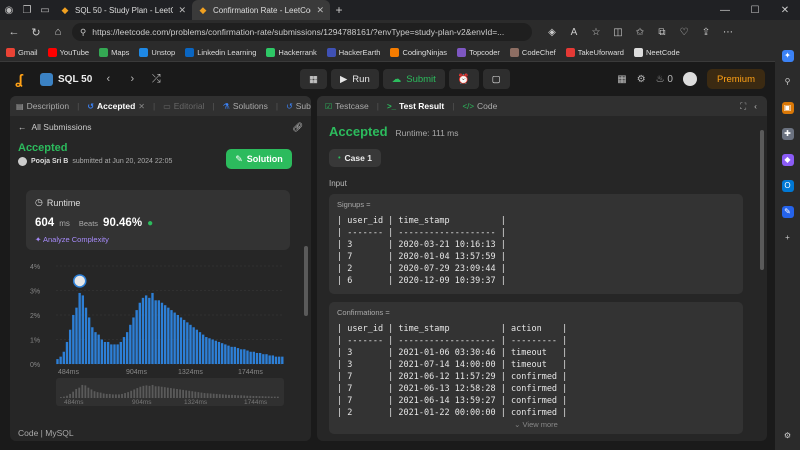 This screenshot has width=800, height=450. What do you see at coordinates (27, 10) in the screenshot?
I see `workspaces-icon: ❐` at bounding box center [27, 10].